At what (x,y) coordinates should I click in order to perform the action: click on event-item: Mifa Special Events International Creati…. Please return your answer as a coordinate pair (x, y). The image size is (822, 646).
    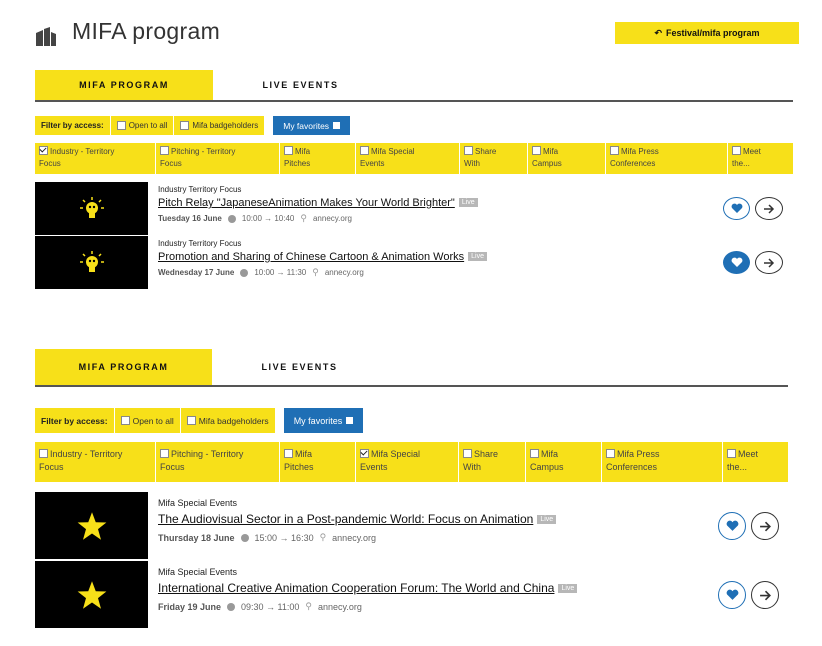
    Looking at the image, I should click on (411, 594).